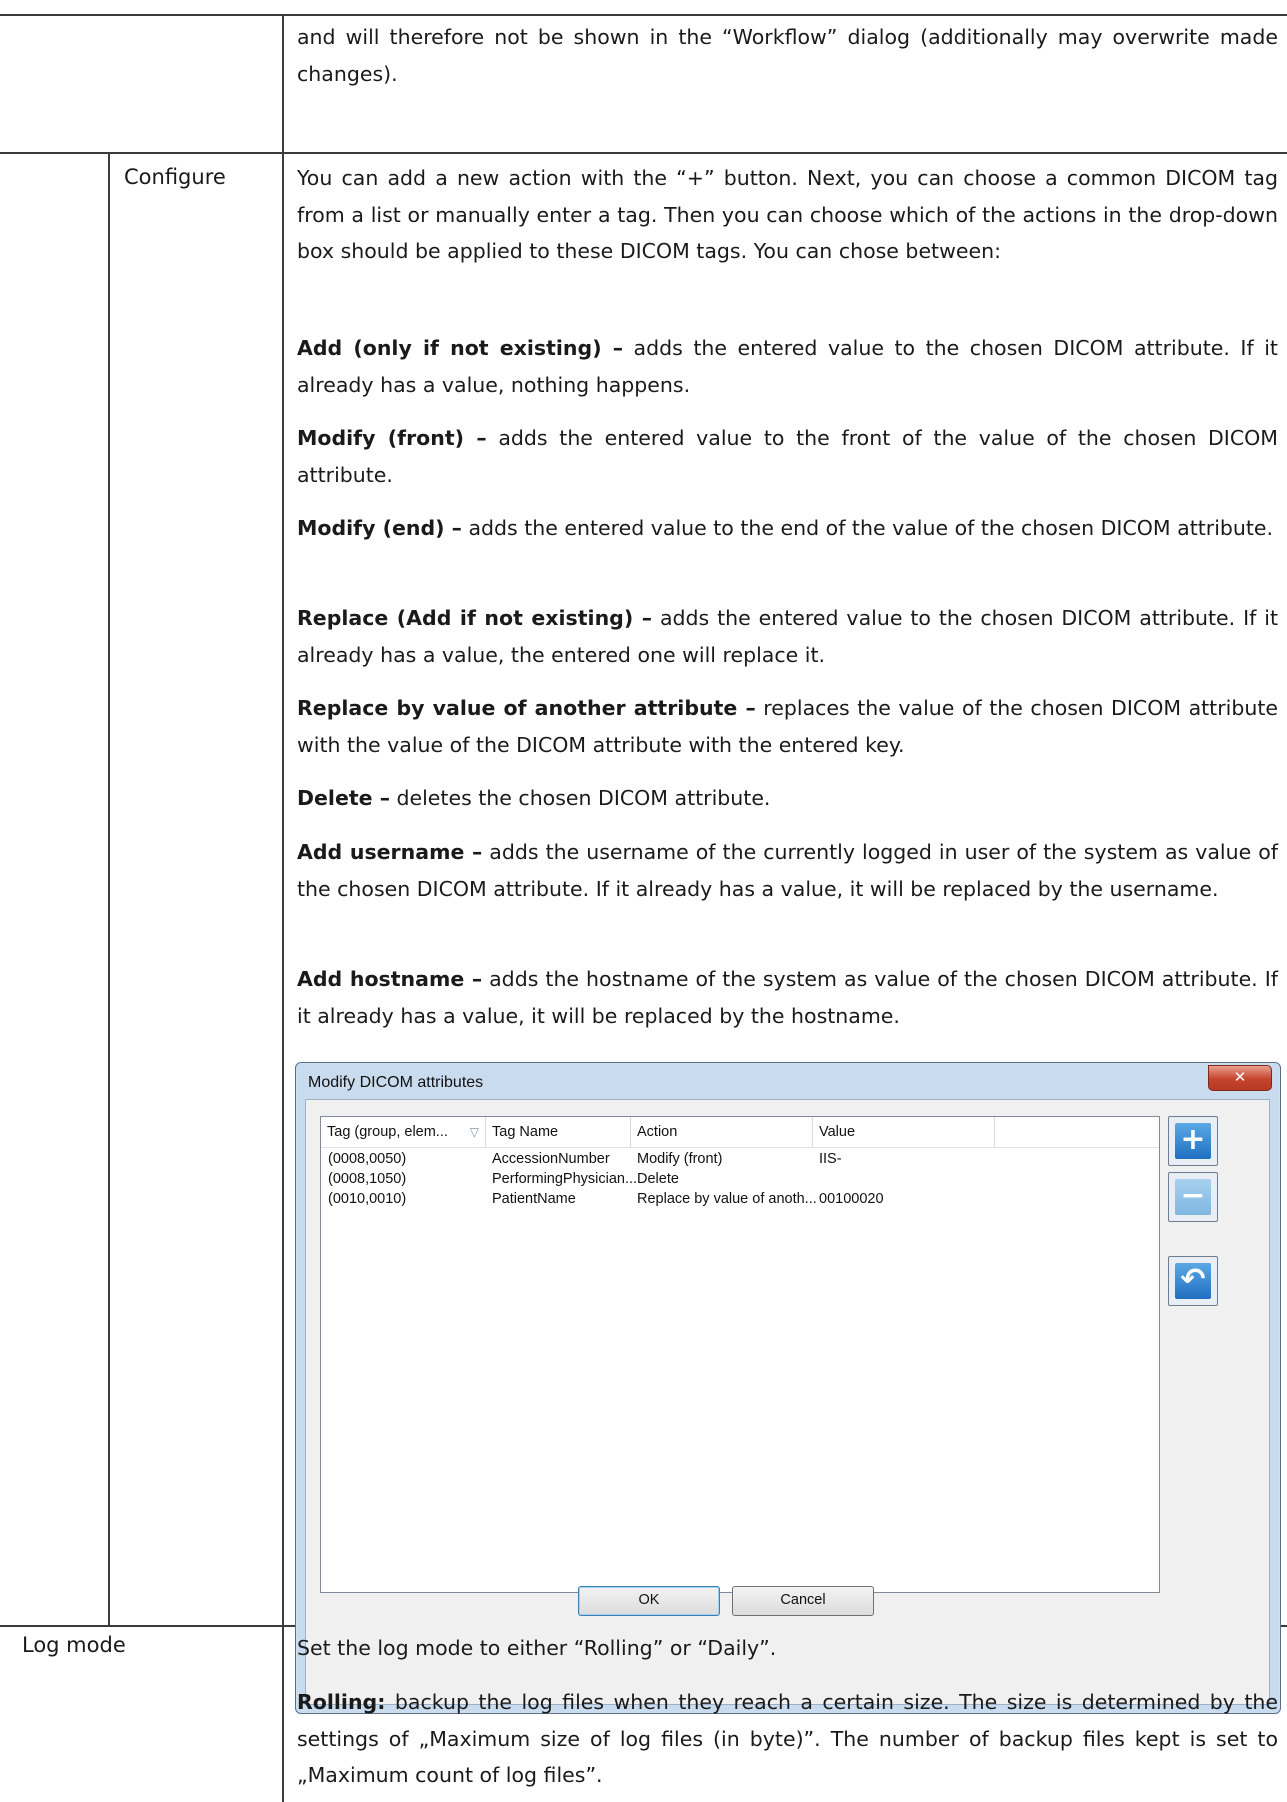 The width and height of the screenshot is (1287, 1802). Describe the element at coordinates (643, 15) in the screenshot. I see `table-border-top` at that location.